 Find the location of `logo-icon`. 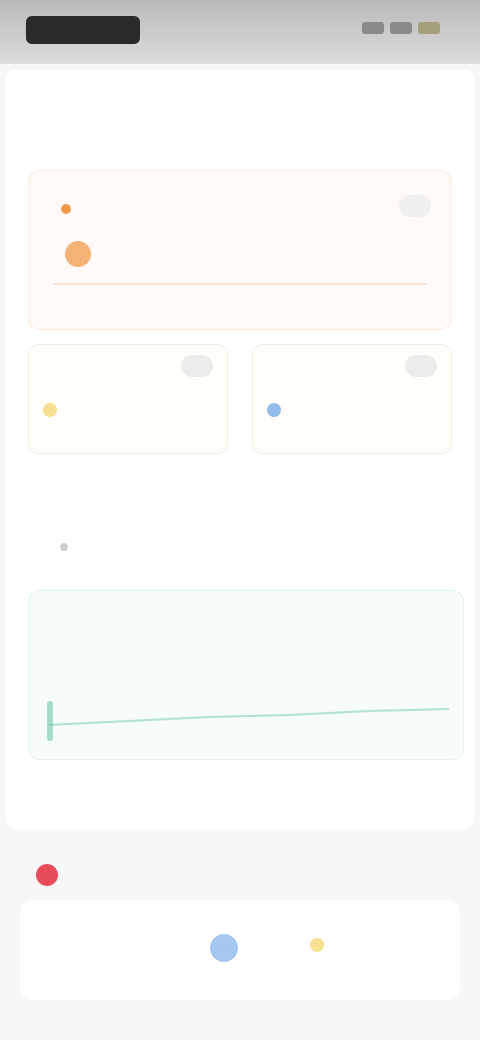

logo-icon is located at coordinates (83, 30).